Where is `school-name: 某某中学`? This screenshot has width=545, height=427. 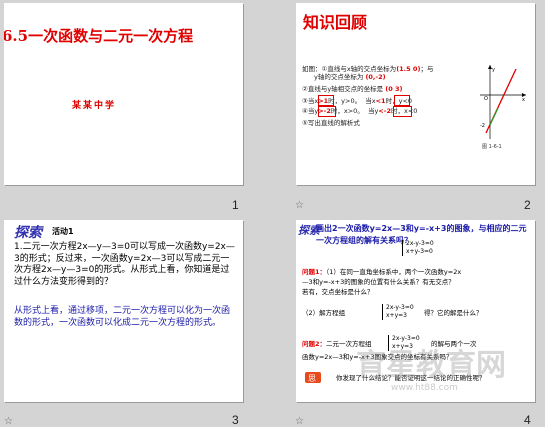 school-name: 某某中学 is located at coordinates (94, 106).